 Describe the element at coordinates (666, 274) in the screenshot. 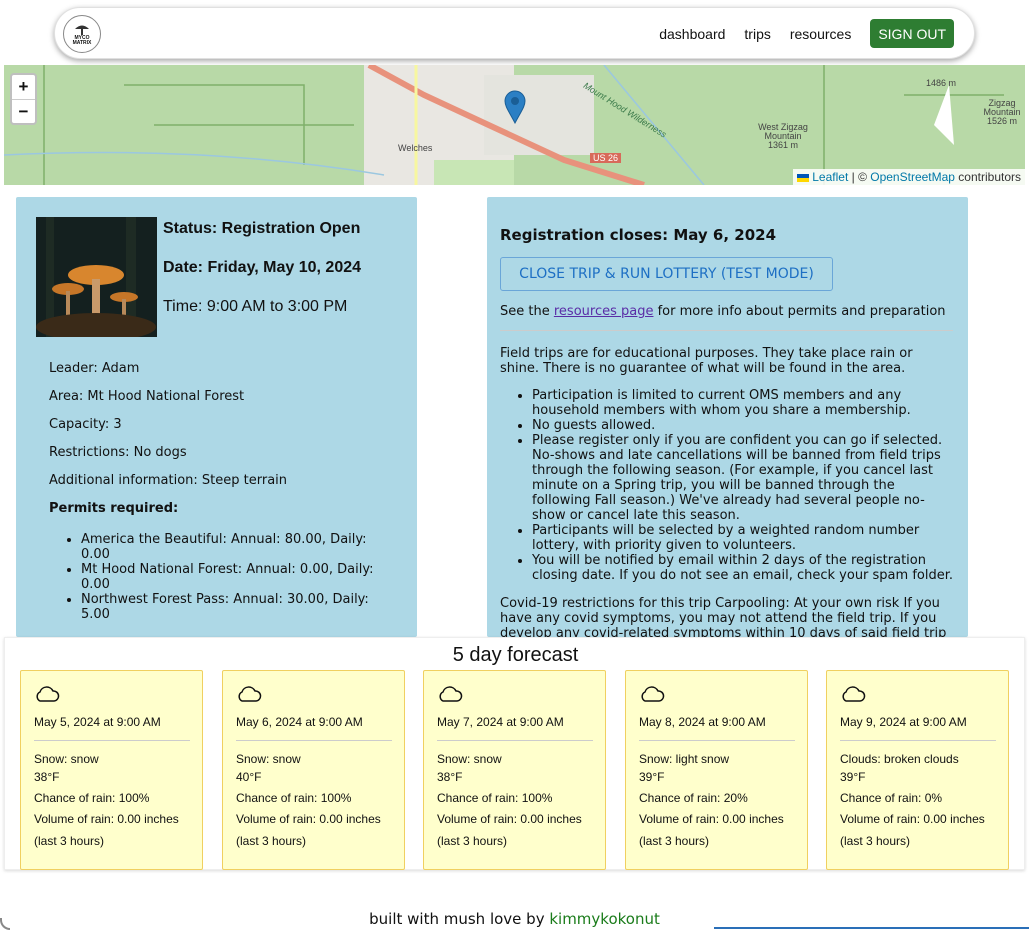

I see `close-trip-lottery-button: CLOSE TRIP & RUN LOTTERY (TEST MODE)` at that location.